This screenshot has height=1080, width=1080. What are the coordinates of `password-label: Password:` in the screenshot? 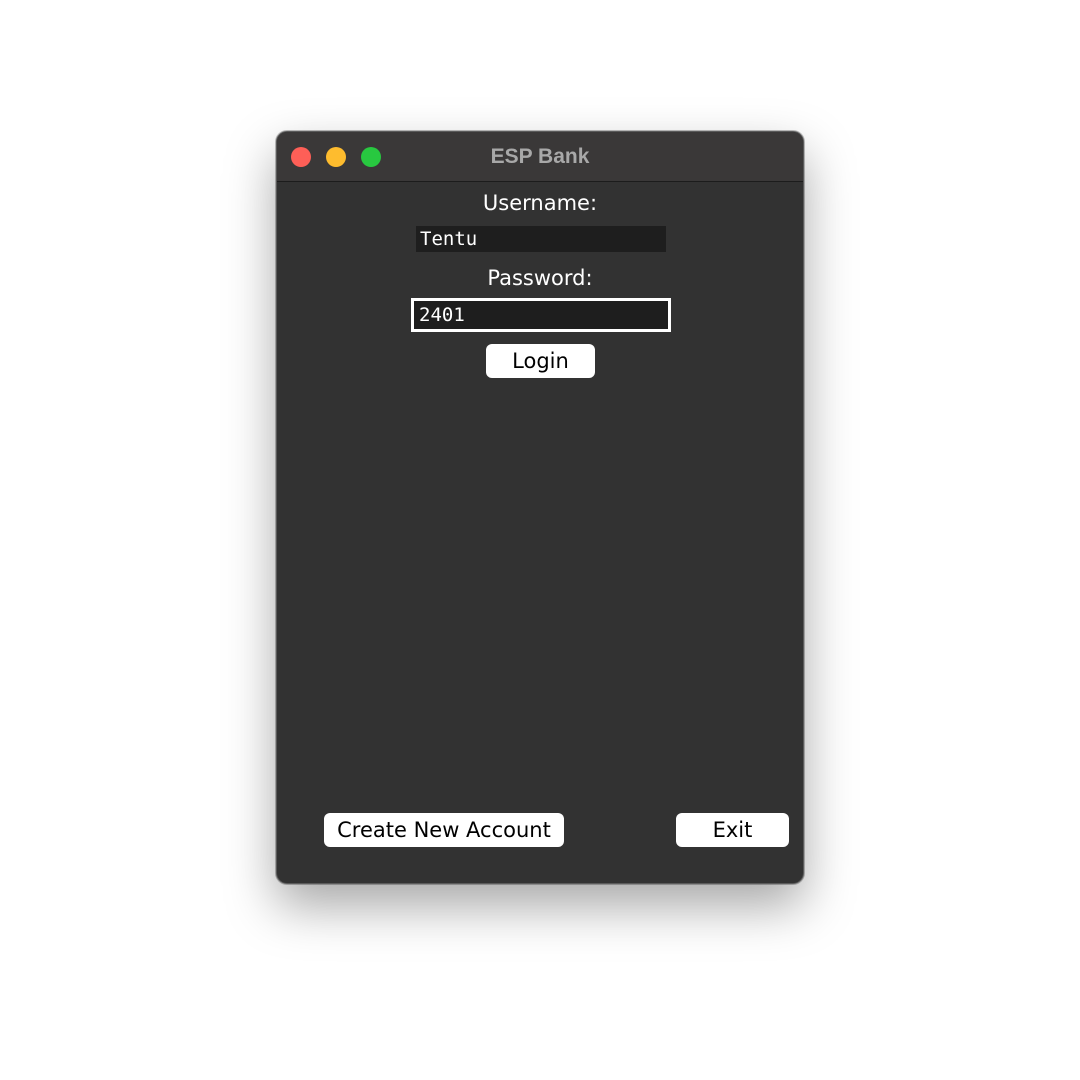 It's located at (540, 278).